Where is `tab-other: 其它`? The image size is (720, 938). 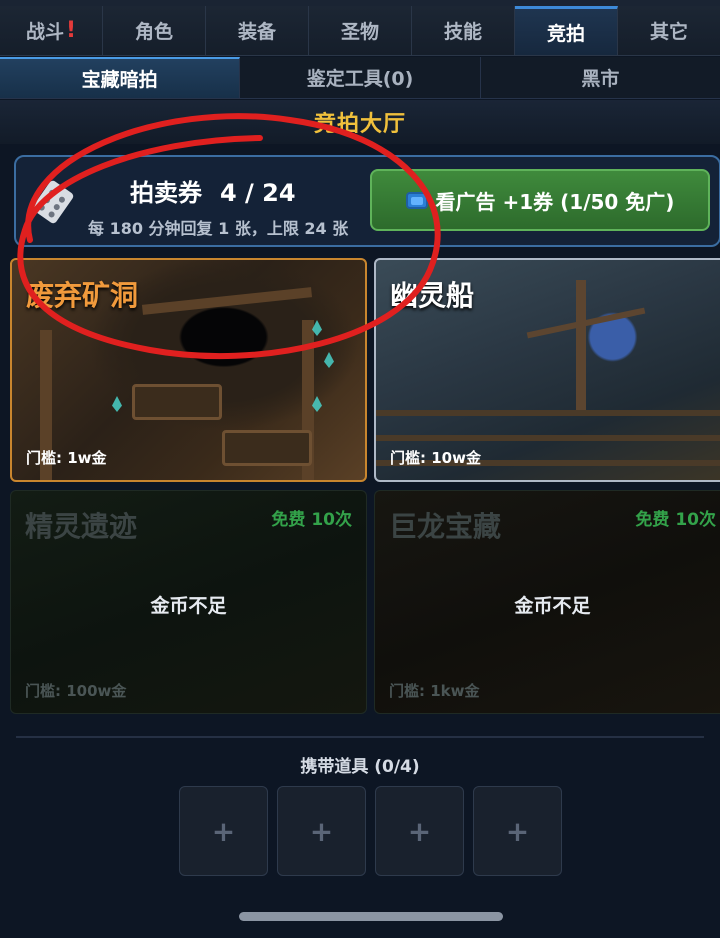 tab-other: 其它 is located at coordinates (669, 30).